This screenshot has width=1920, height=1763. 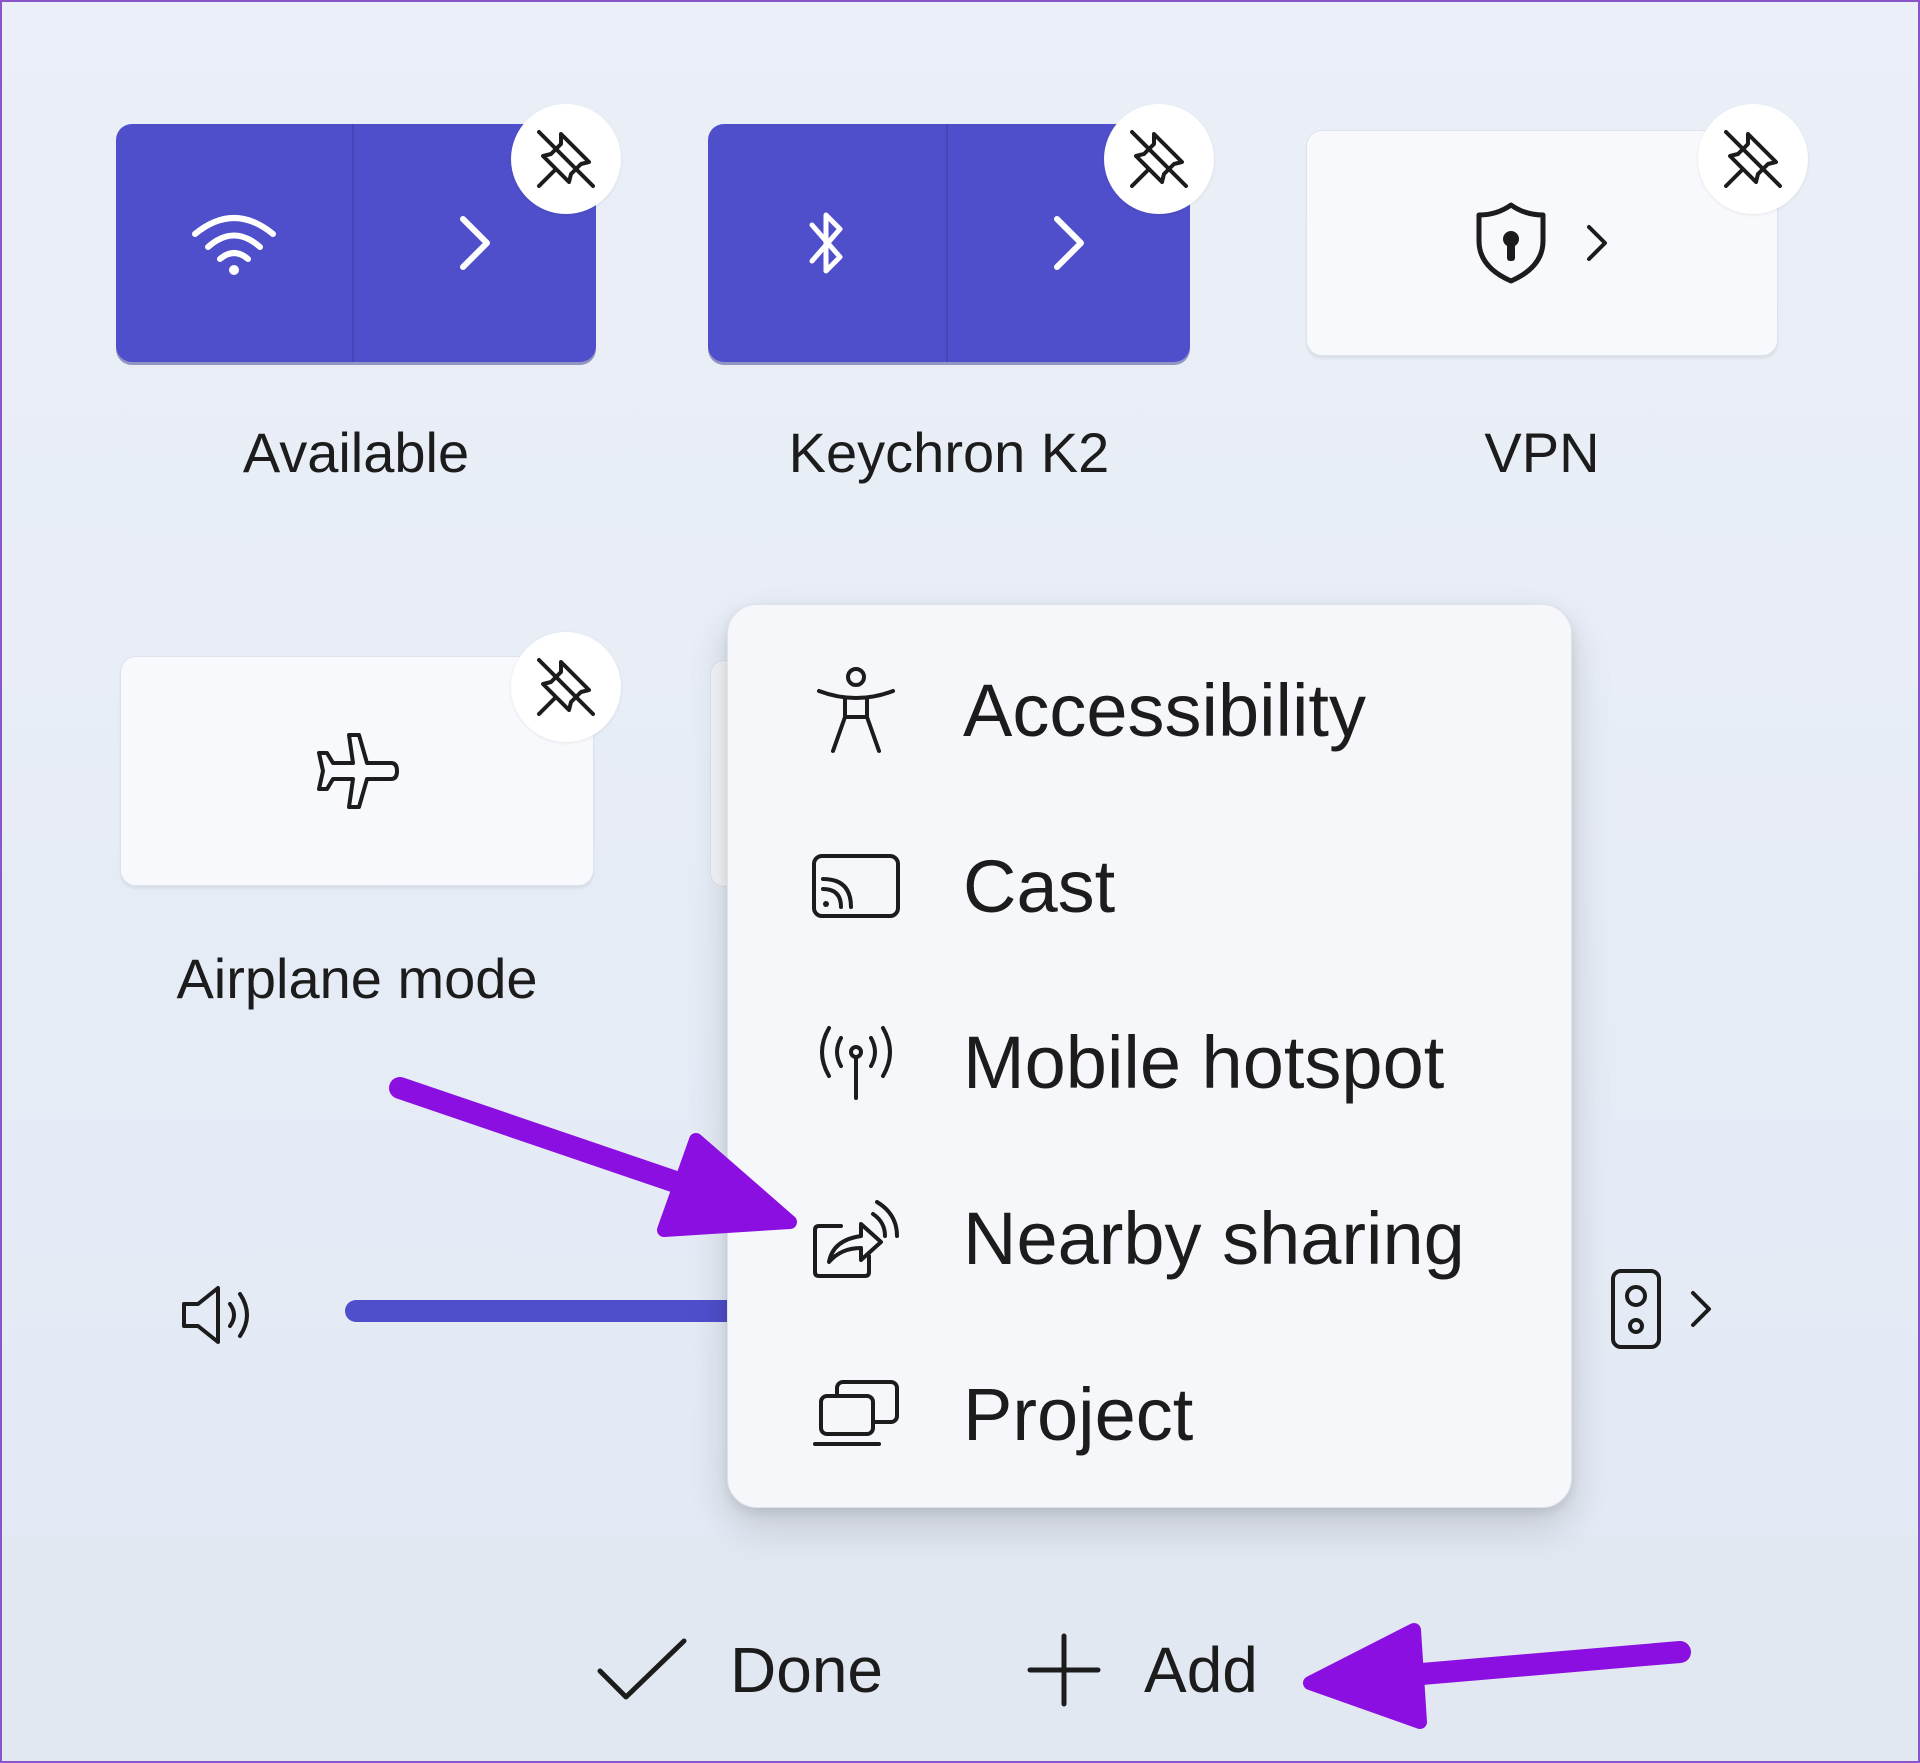 I want to click on bluetooth-toggle-button, so click(x=827, y=243).